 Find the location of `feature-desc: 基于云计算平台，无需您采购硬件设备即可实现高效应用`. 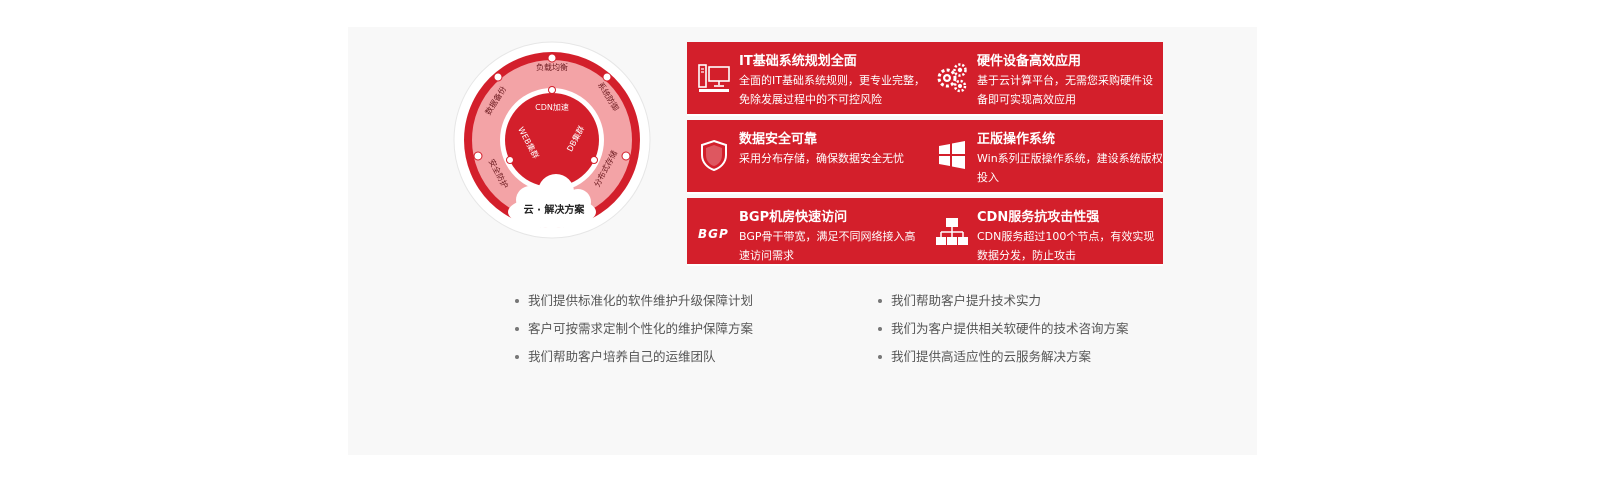

feature-desc: 基于云计算平台，无需您采购硬件设备即可实现高效应用 is located at coordinates (1065, 90).